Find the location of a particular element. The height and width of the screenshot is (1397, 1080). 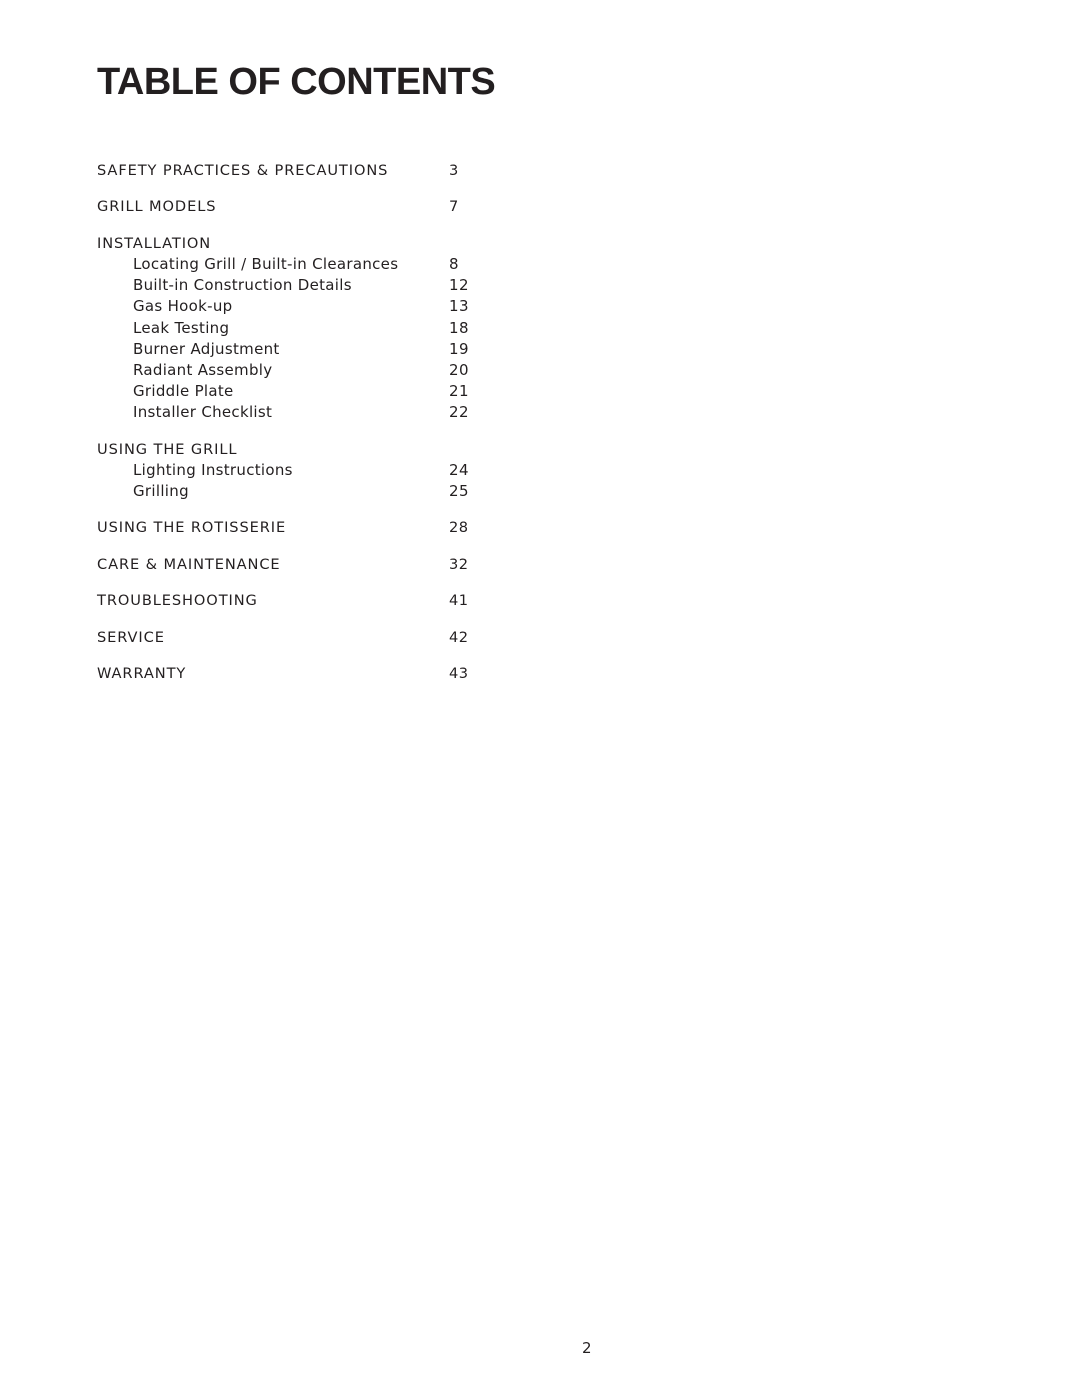

toc-entry-construction-details: Built-in Construction Details 12 is located at coordinates (287, 285).